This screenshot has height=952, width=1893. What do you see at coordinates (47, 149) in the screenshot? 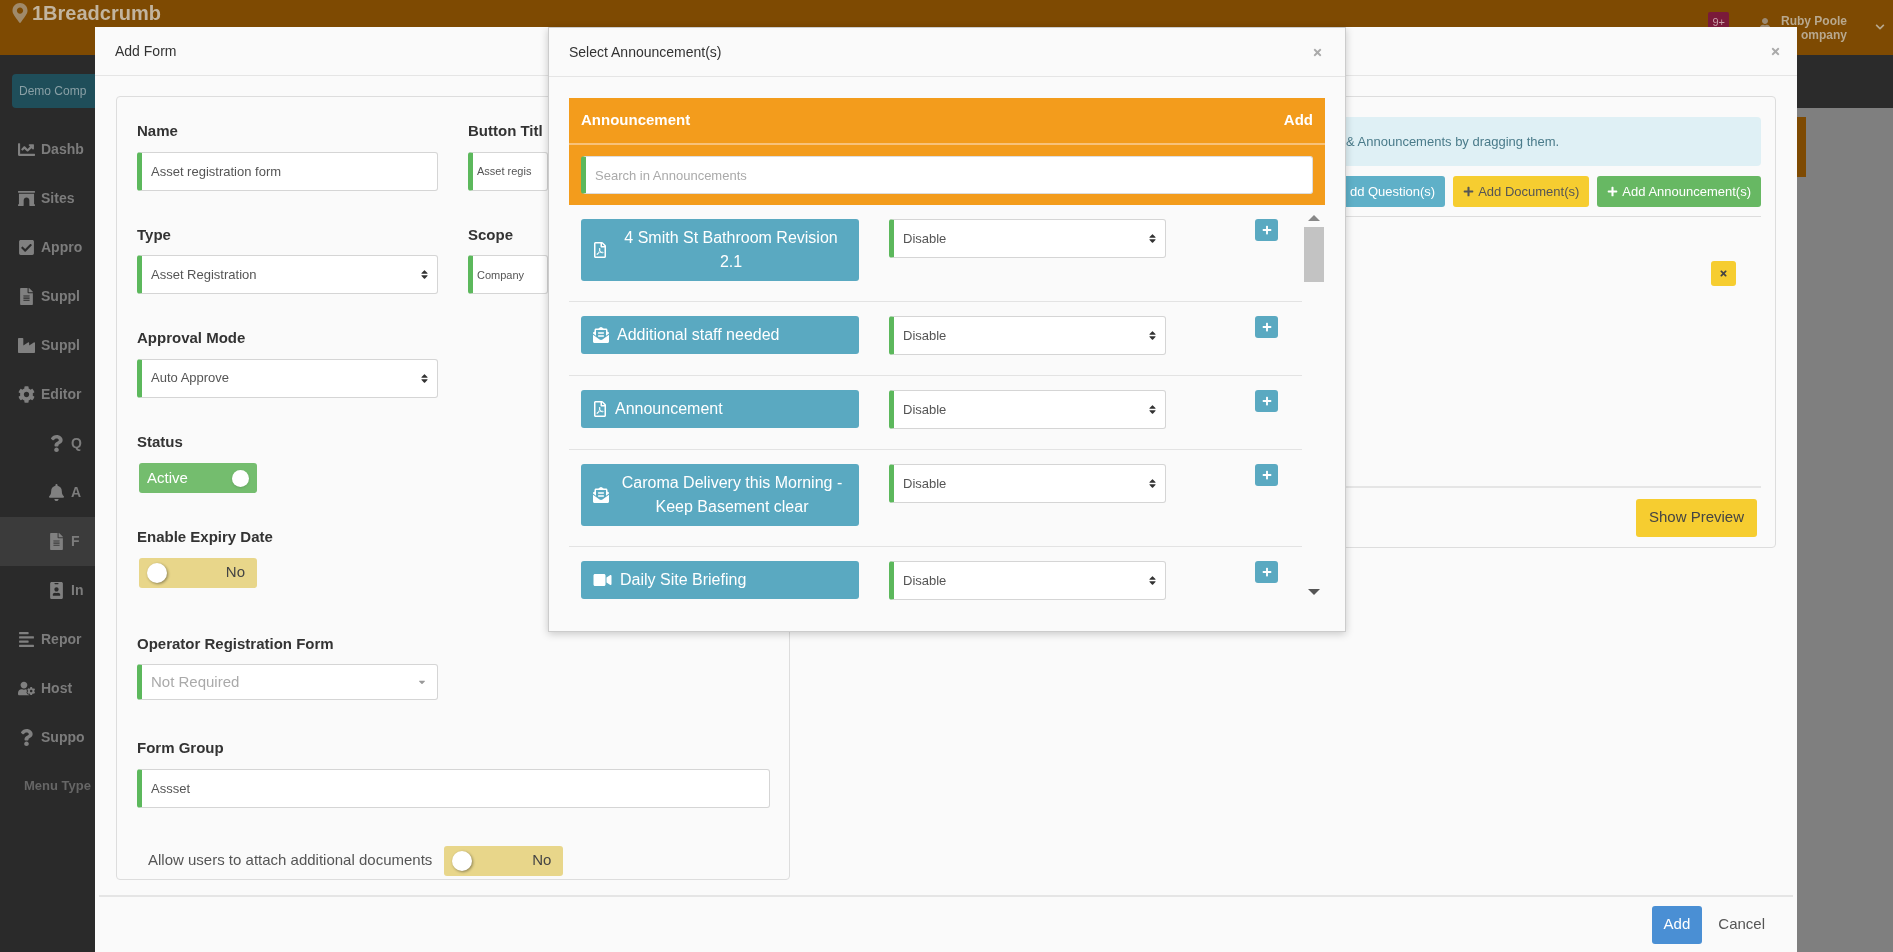
I see `sidebar-item: Dashb` at bounding box center [47, 149].